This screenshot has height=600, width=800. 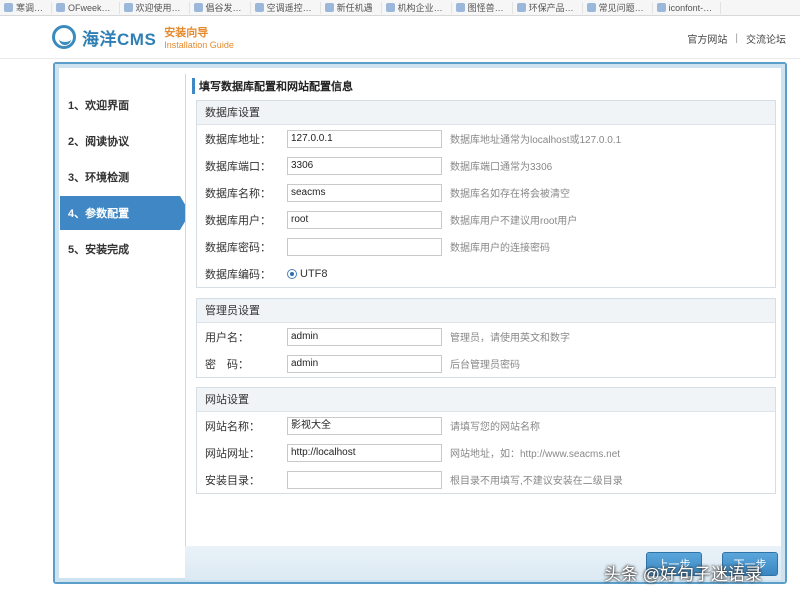 What do you see at coordinates (364, 192) in the screenshot?
I see `db-name-input: seacms` at bounding box center [364, 192].